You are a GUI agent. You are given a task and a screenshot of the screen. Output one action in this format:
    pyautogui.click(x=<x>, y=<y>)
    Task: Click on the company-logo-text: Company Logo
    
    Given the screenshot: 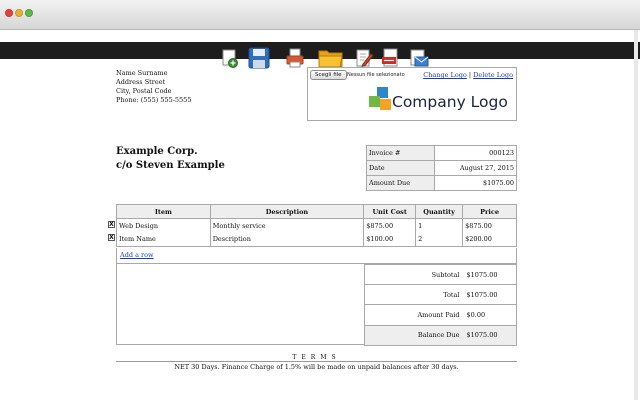 What is the action you would take?
    pyautogui.click(x=450, y=102)
    